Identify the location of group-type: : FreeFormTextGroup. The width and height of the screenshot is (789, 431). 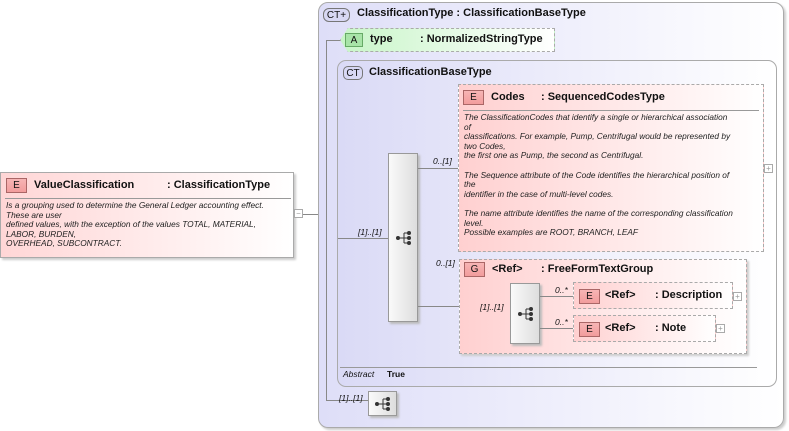
(597, 269).